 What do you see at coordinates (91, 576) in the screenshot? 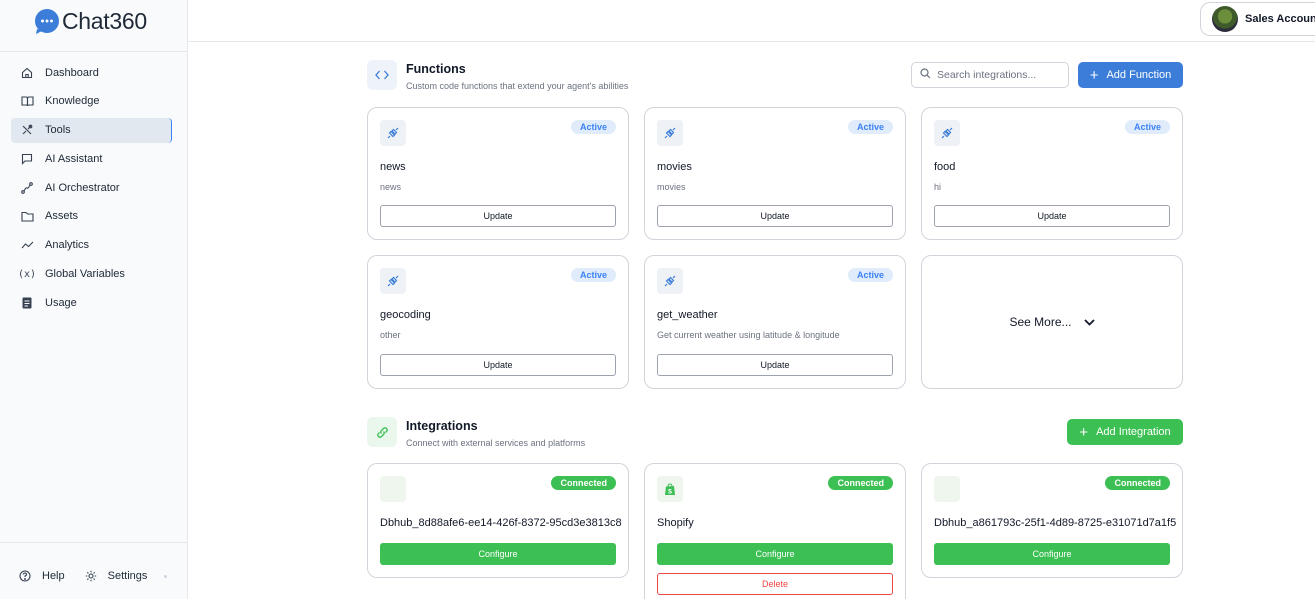
I see `gear-icon` at bounding box center [91, 576].